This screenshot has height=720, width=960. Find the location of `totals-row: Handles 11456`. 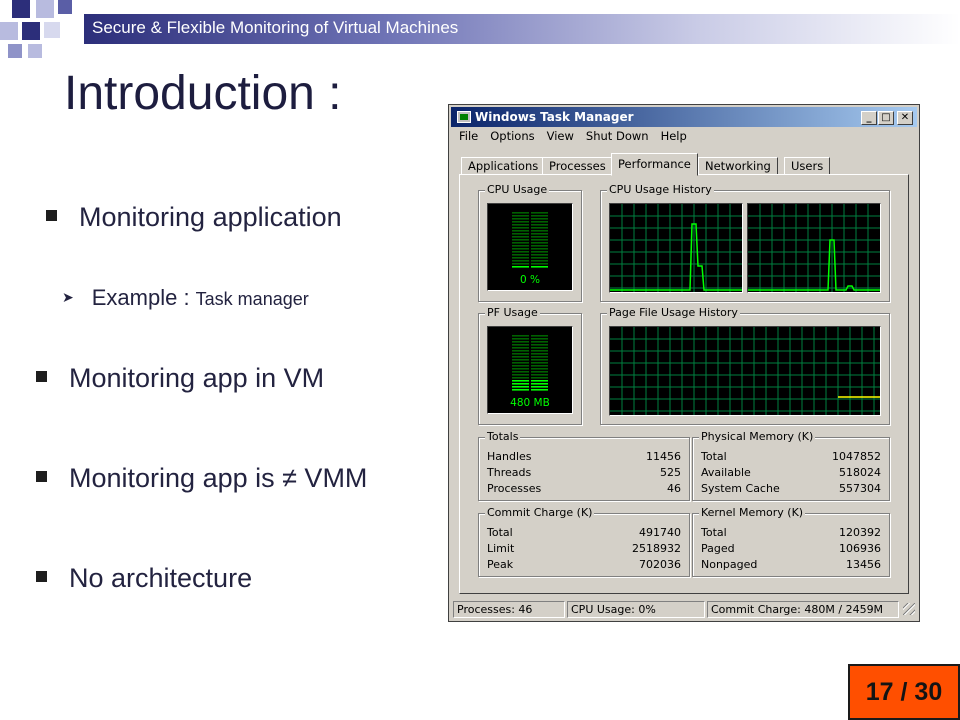

totals-row: Handles 11456 is located at coordinates (584, 457).